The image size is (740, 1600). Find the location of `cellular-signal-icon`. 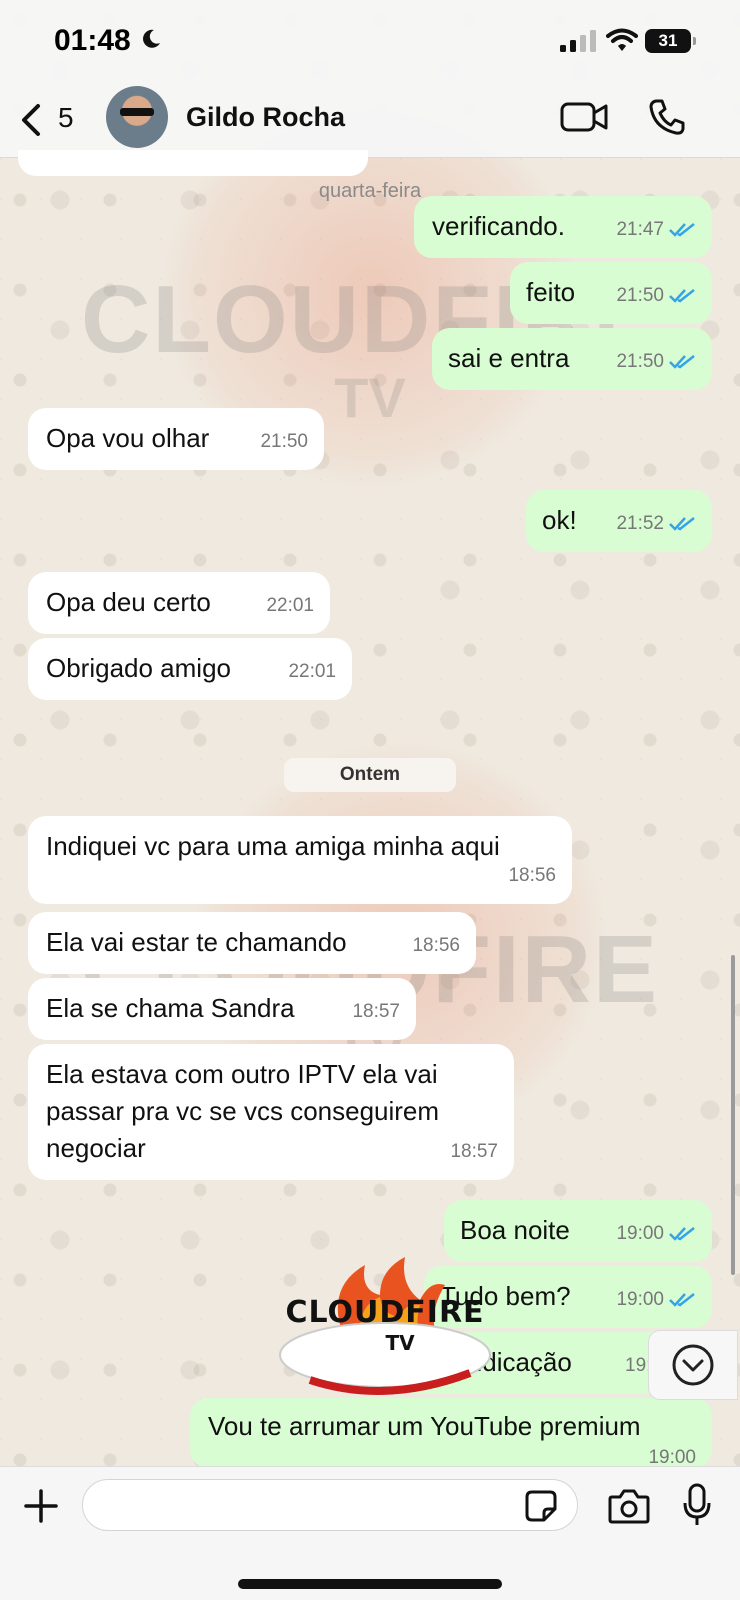

cellular-signal-icon is located at coordinates (578, 41).